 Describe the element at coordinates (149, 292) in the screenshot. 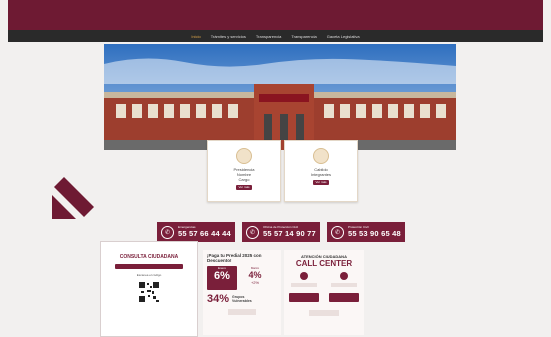

I see `qr-code-icon` at that location.